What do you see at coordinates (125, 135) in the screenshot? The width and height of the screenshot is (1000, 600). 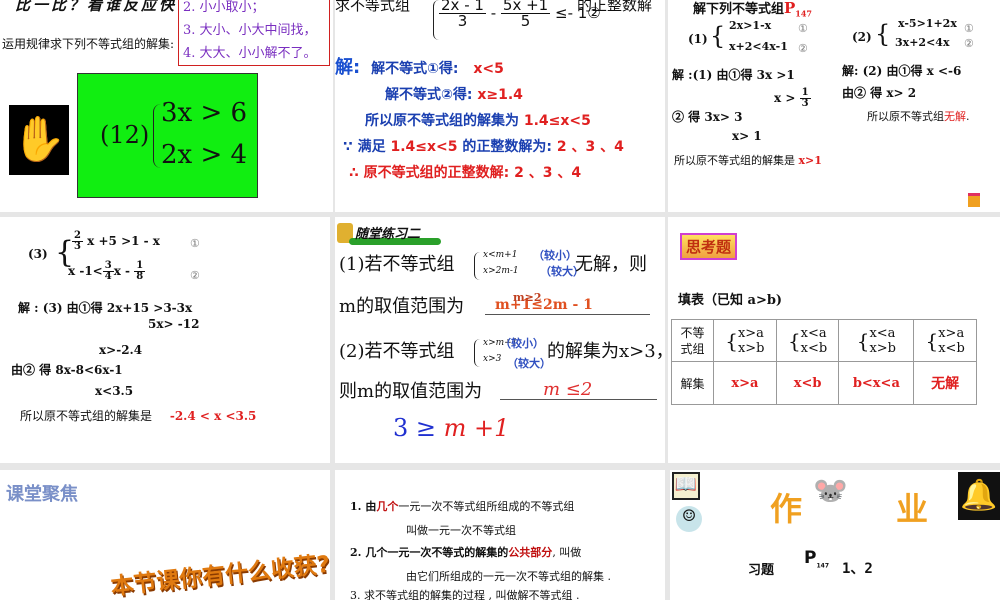 I see `problem-label: (12)` at bounding box center [125, 135].